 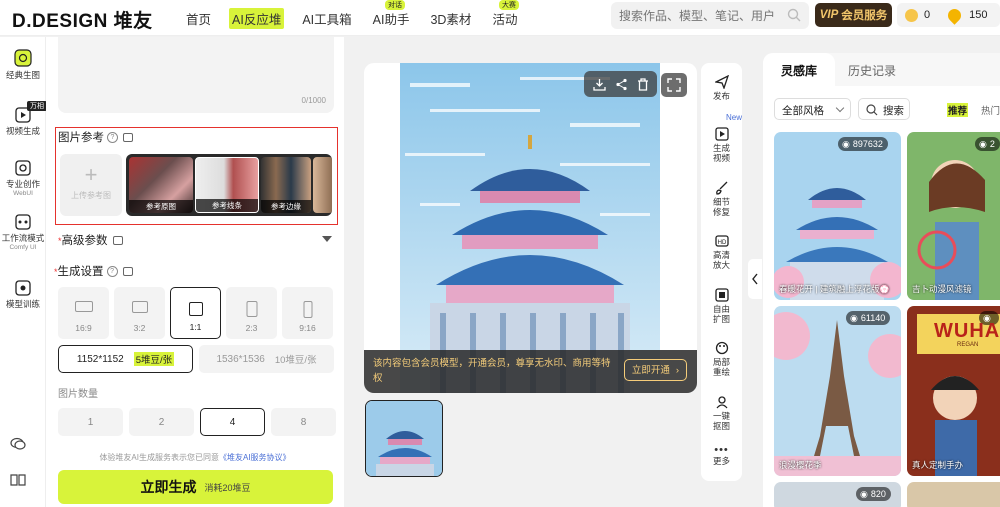 I want to click on tab-history: 历史记录, so click(x=872, y=70).